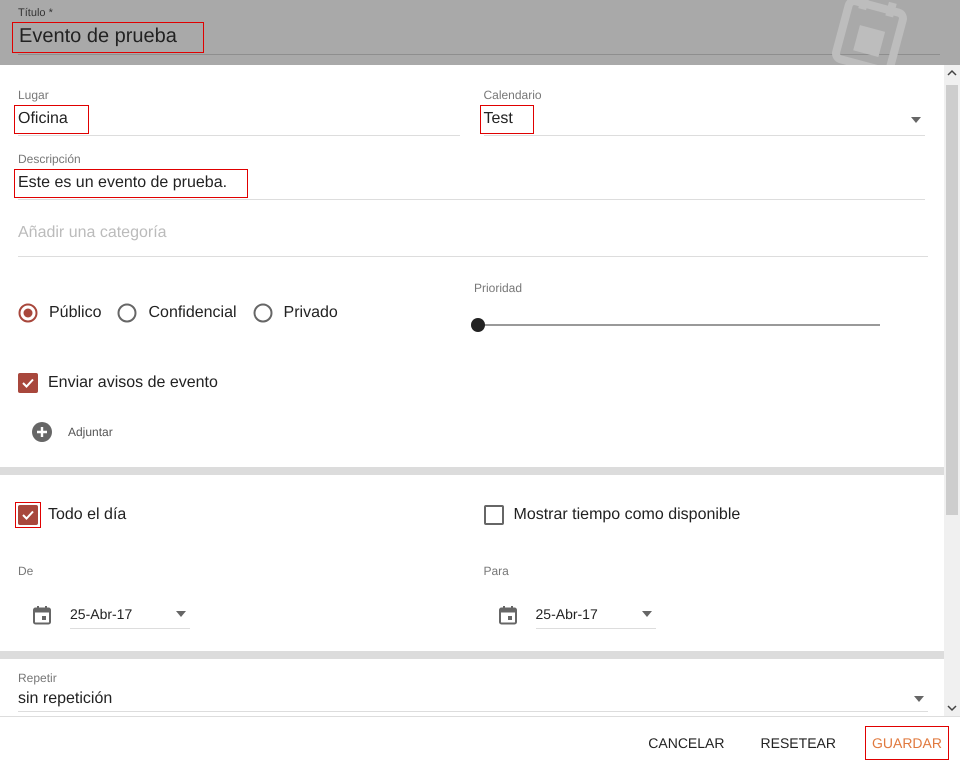  What do you see at coordinates (612, 515) in the screenshot?
I see `checkbox: Mostrar tiempo como disponible` at bounding box center [612, 515].